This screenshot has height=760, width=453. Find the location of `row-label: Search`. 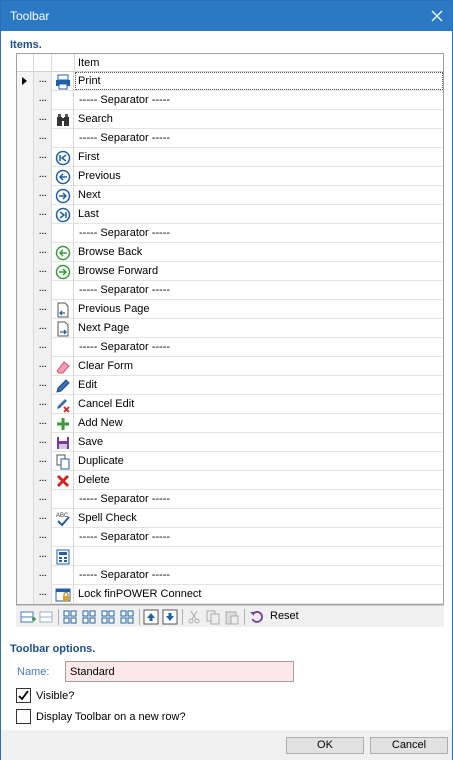

row-label: Search is located at coordinates (94, 119).